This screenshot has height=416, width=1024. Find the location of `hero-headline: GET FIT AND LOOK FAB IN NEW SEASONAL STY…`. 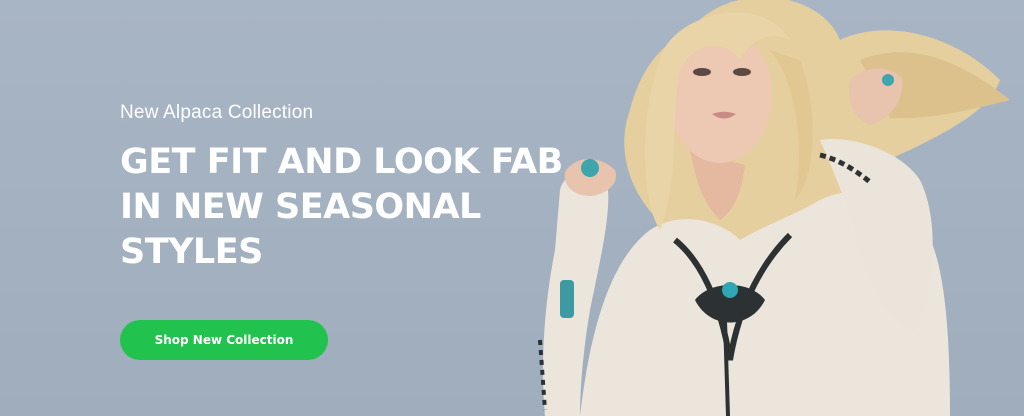

hero-headline: GET FIT AND LOOK FAB IN NEW SEASONAL STY… is located at coordinates (341, 207).